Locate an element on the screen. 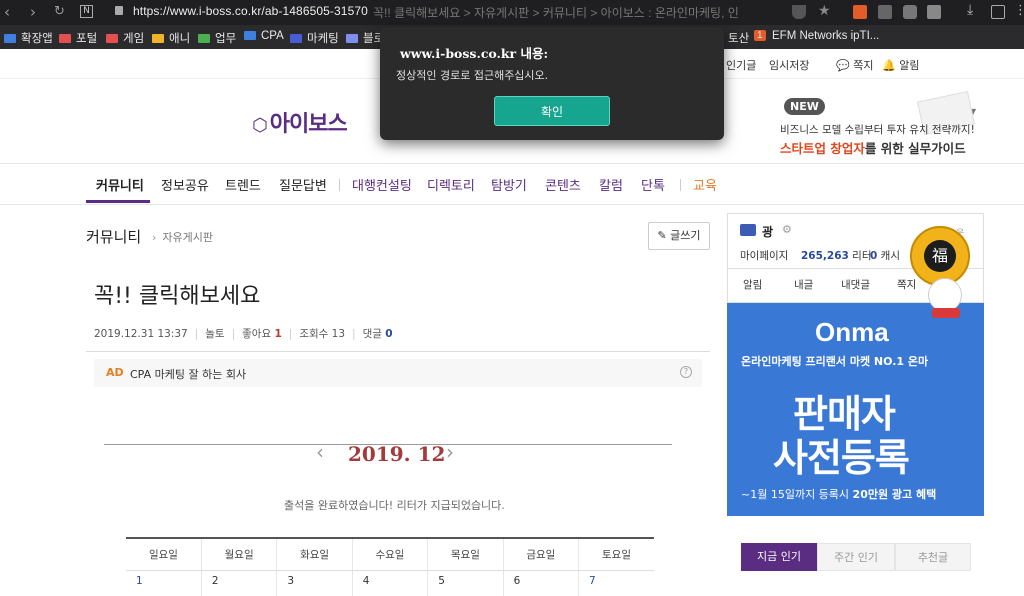 Image resolution: width=1024 pixels, height=596 pixels. ad-banner-text: AD CPA 마케팅 잘 하는 회사 ? is located at coordinates (398, 373).